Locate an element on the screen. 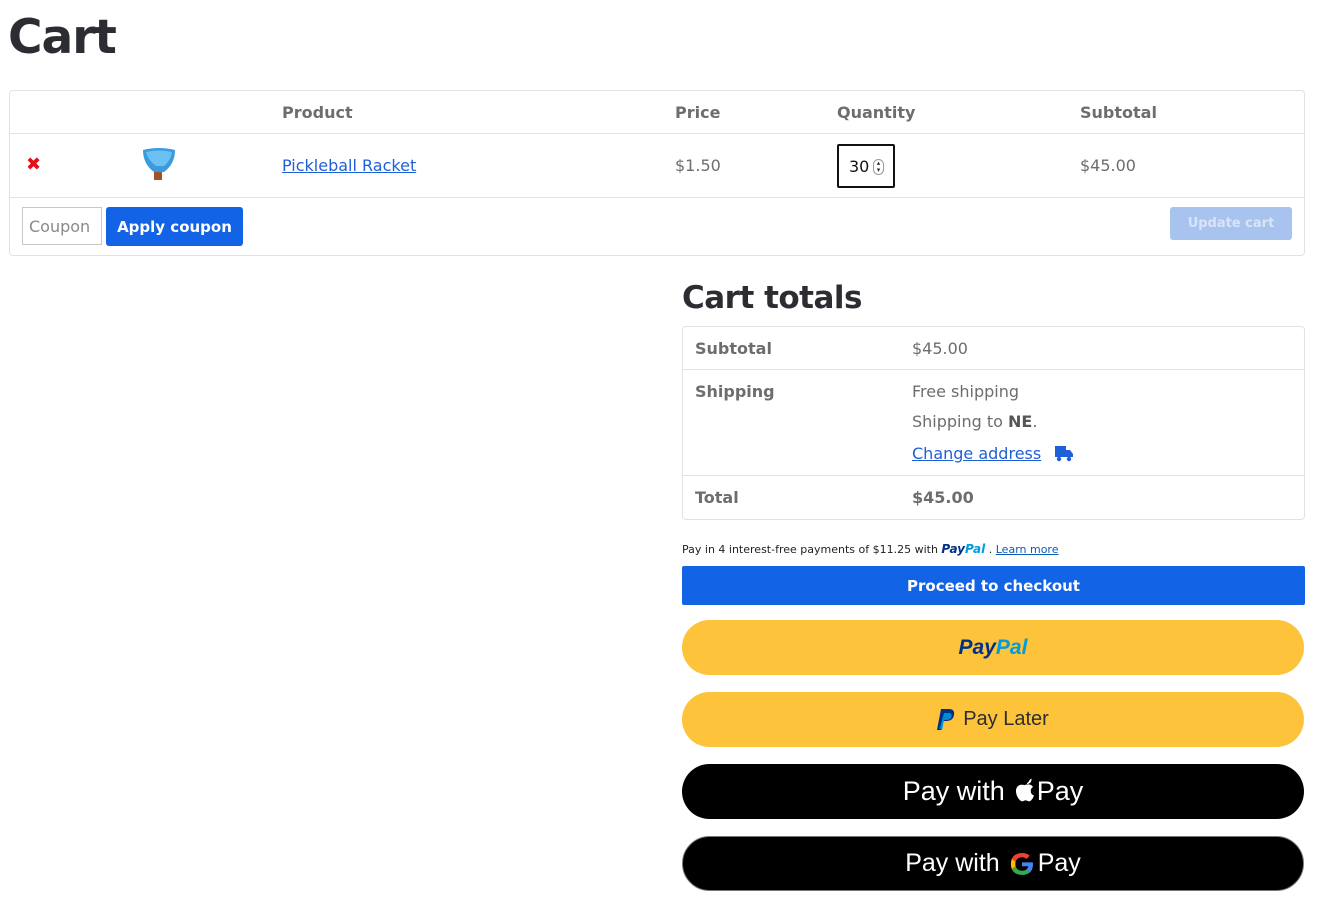 This screenshot has width=1331, height=917. shipping-truck-icon is located at coordinates (1064, 454).